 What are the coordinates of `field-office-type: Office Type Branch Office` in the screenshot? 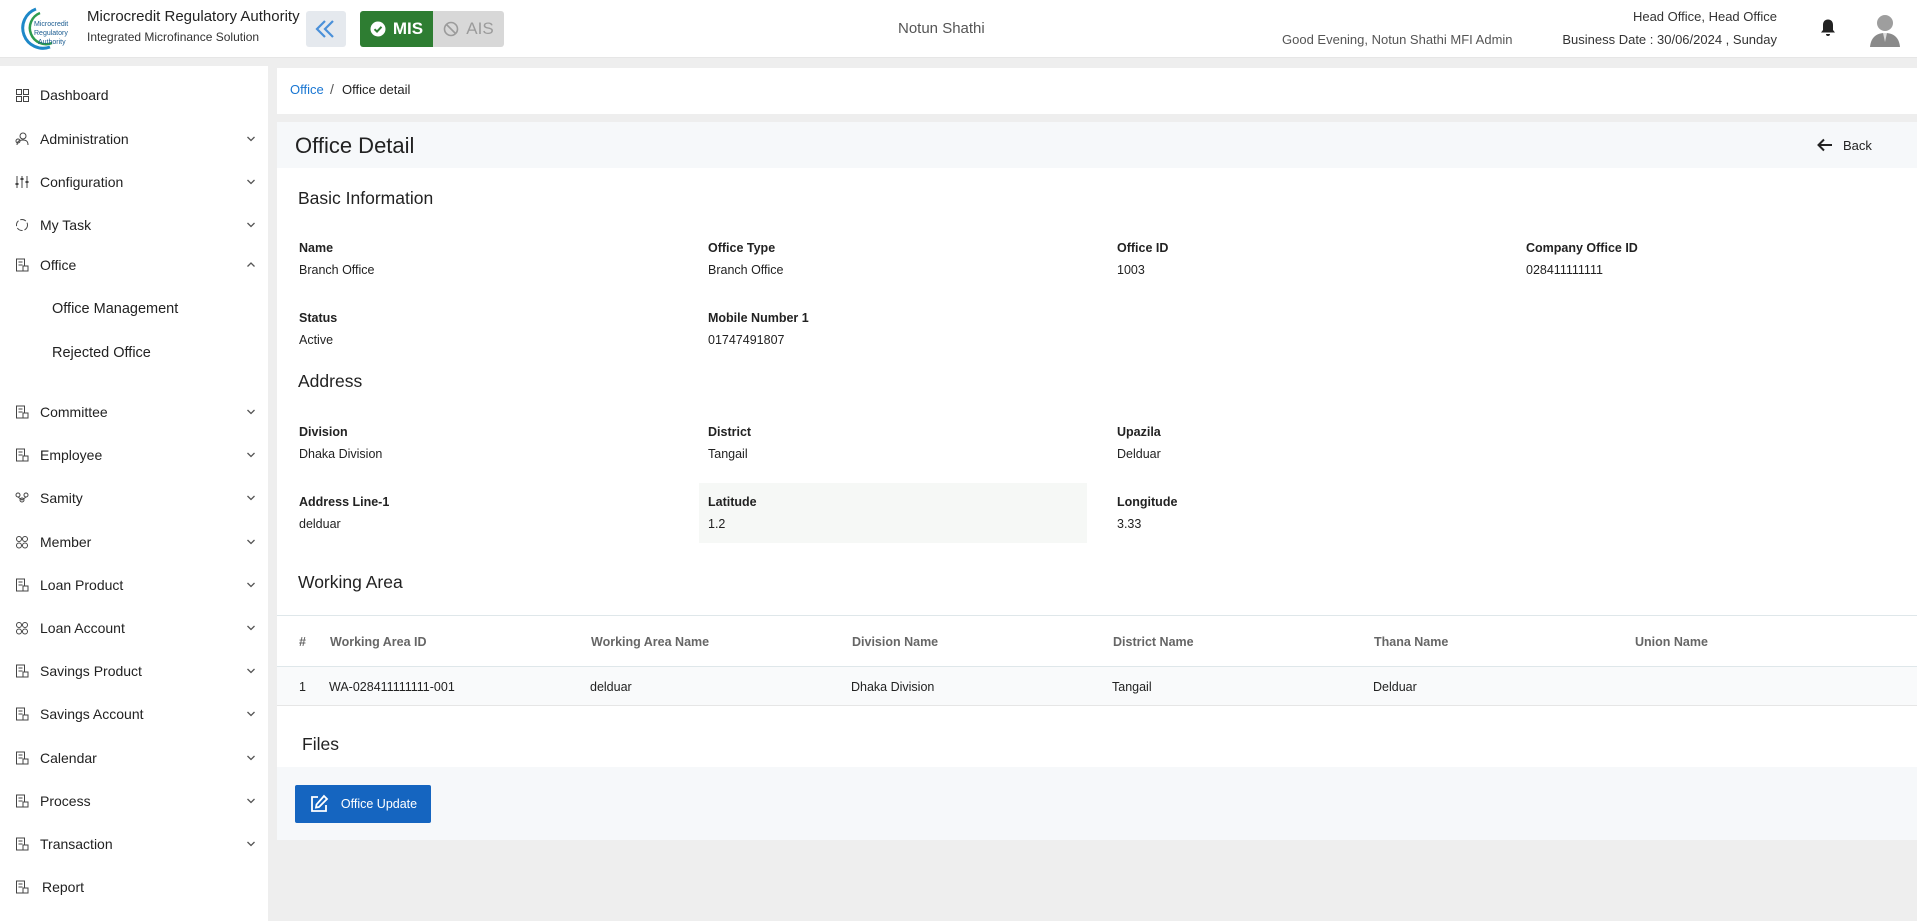 It's located at (898, 259).